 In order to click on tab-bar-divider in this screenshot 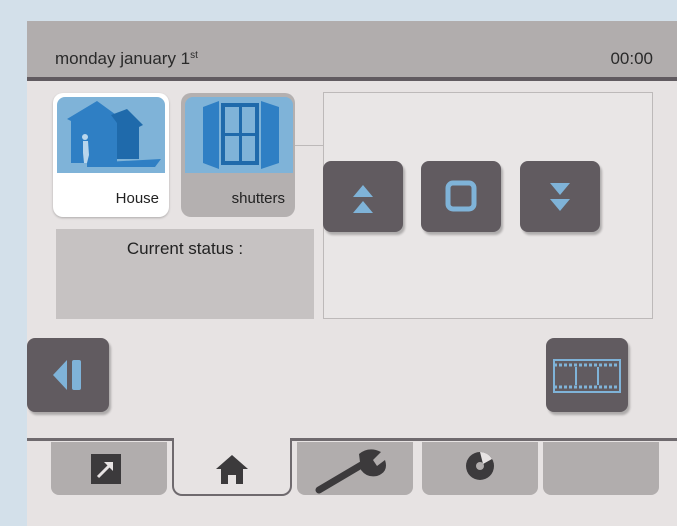, I will do `click(352, 439)`.